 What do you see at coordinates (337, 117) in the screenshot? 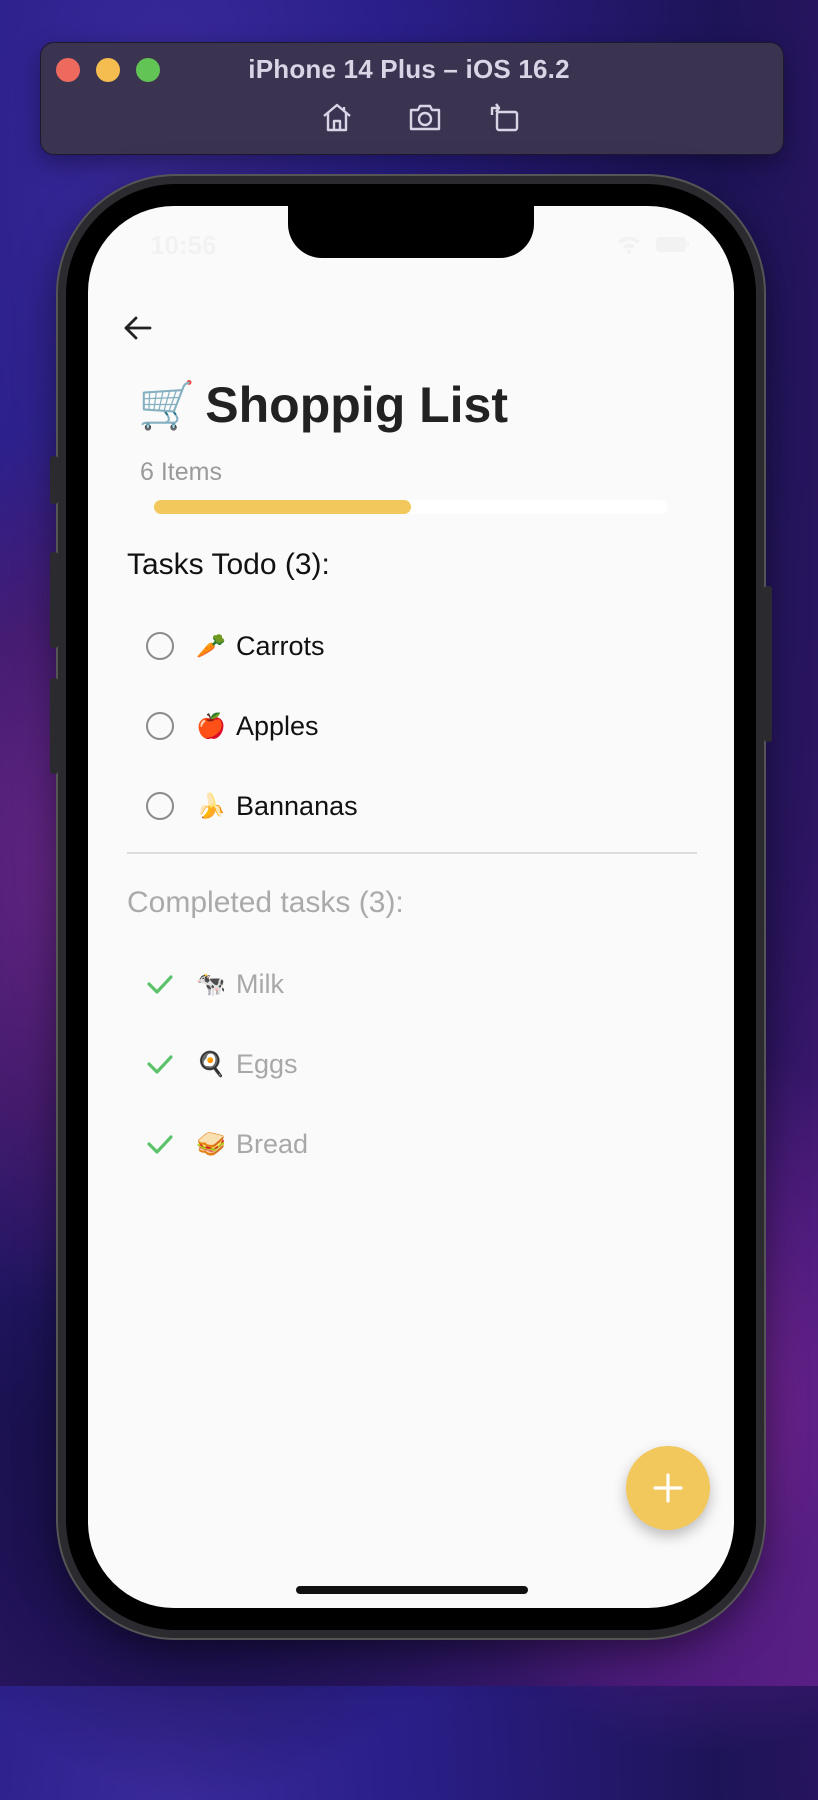
I see `home-icon` at bounding box center [337, 117].